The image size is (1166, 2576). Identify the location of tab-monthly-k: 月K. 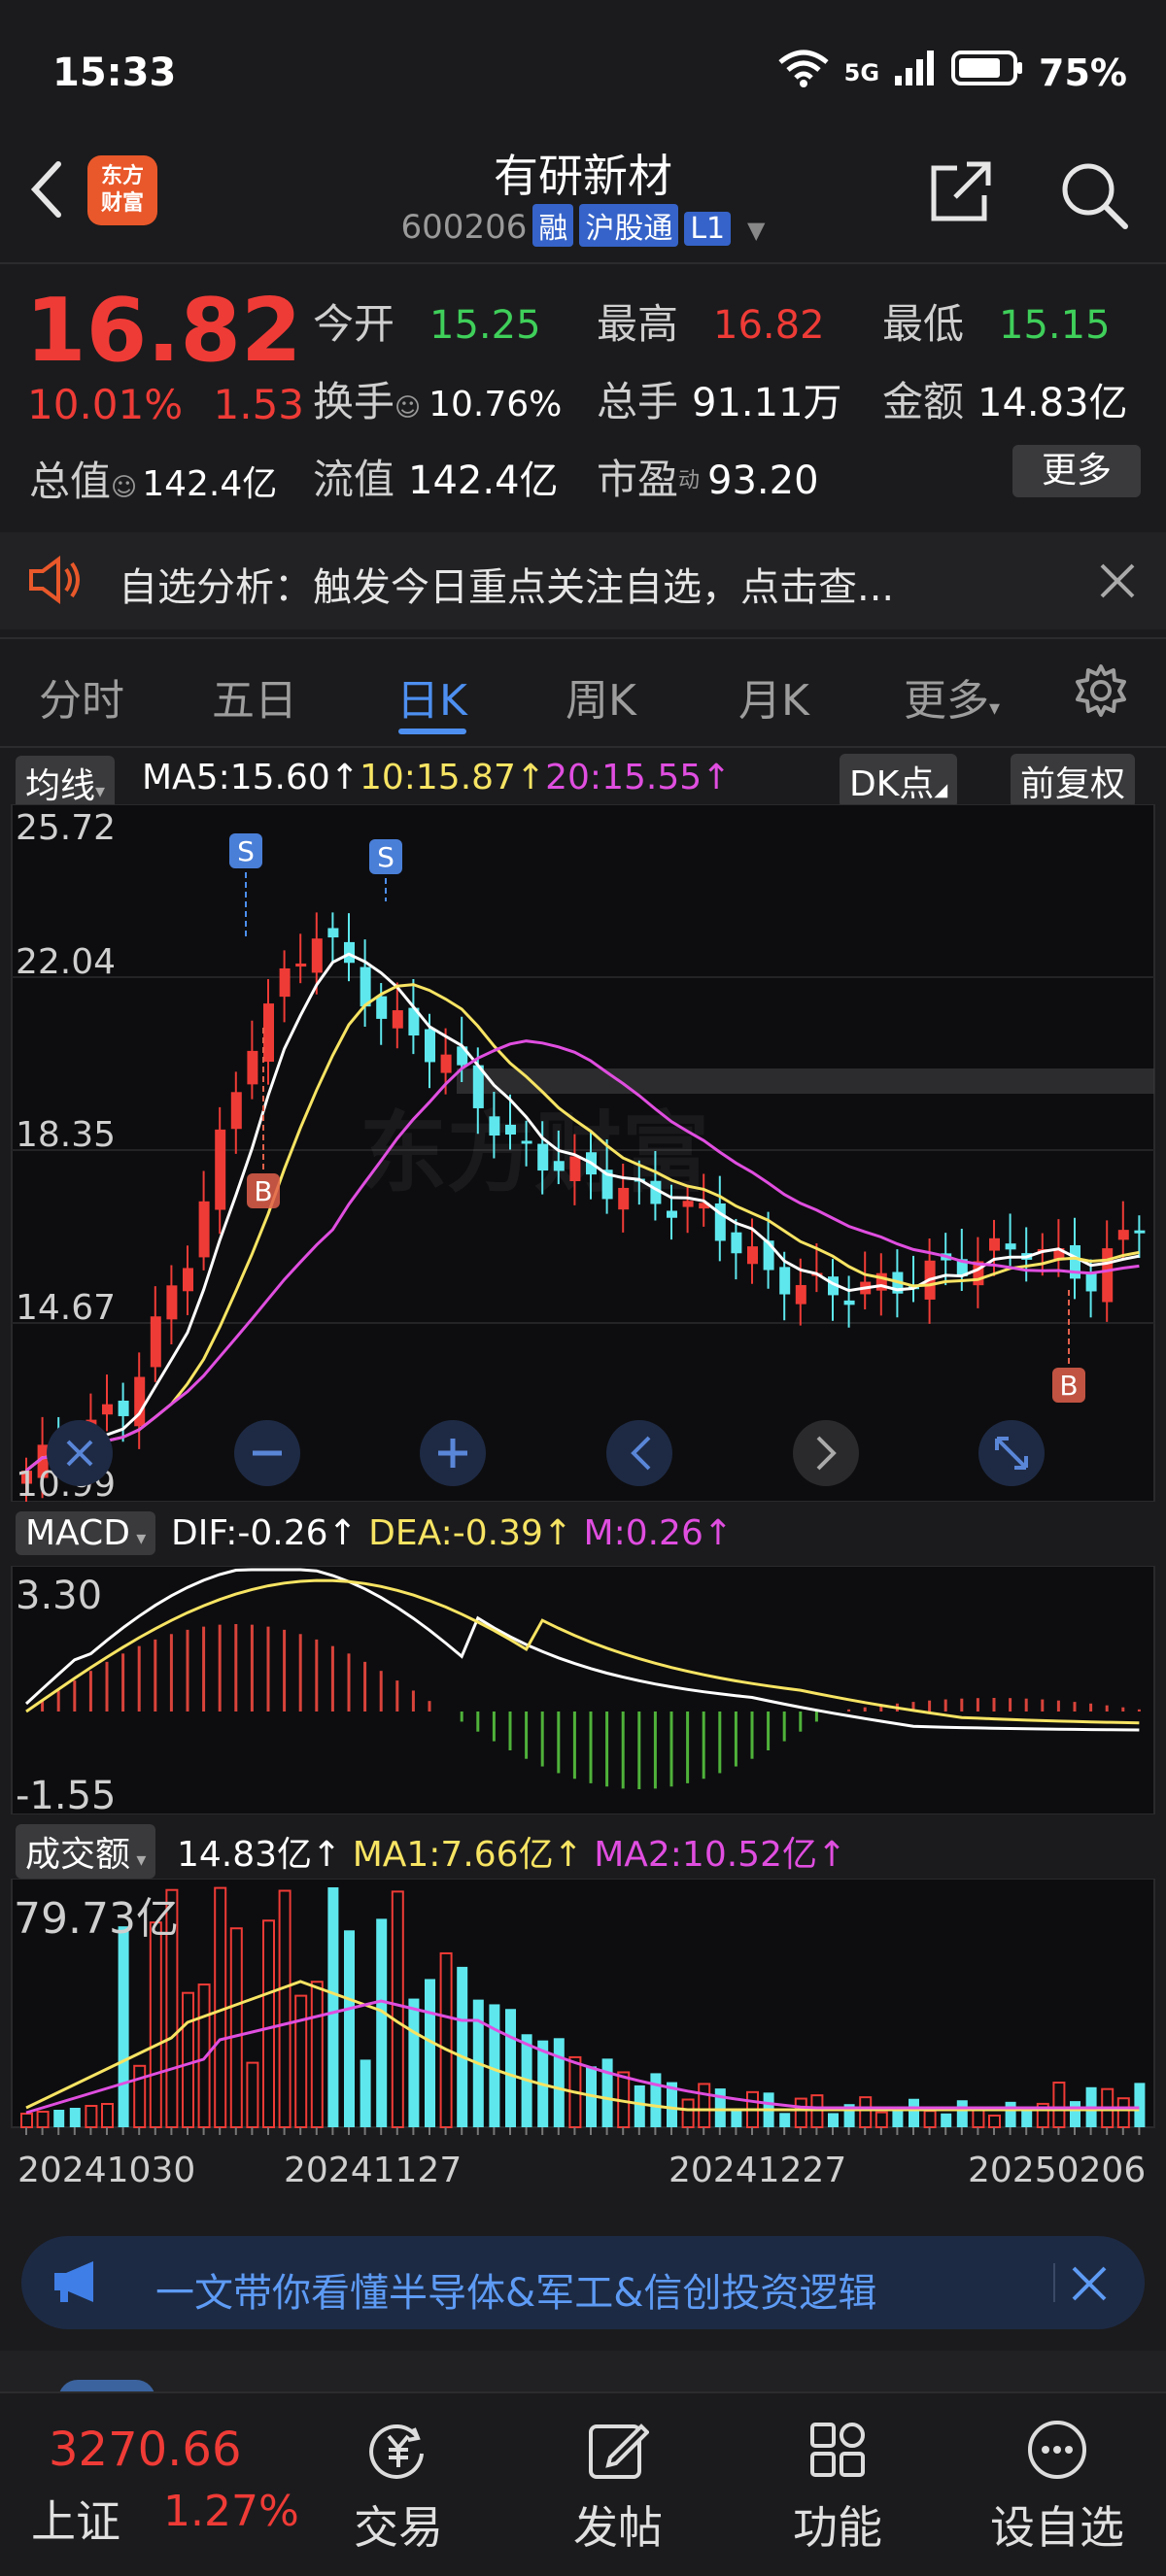
(773, 696).